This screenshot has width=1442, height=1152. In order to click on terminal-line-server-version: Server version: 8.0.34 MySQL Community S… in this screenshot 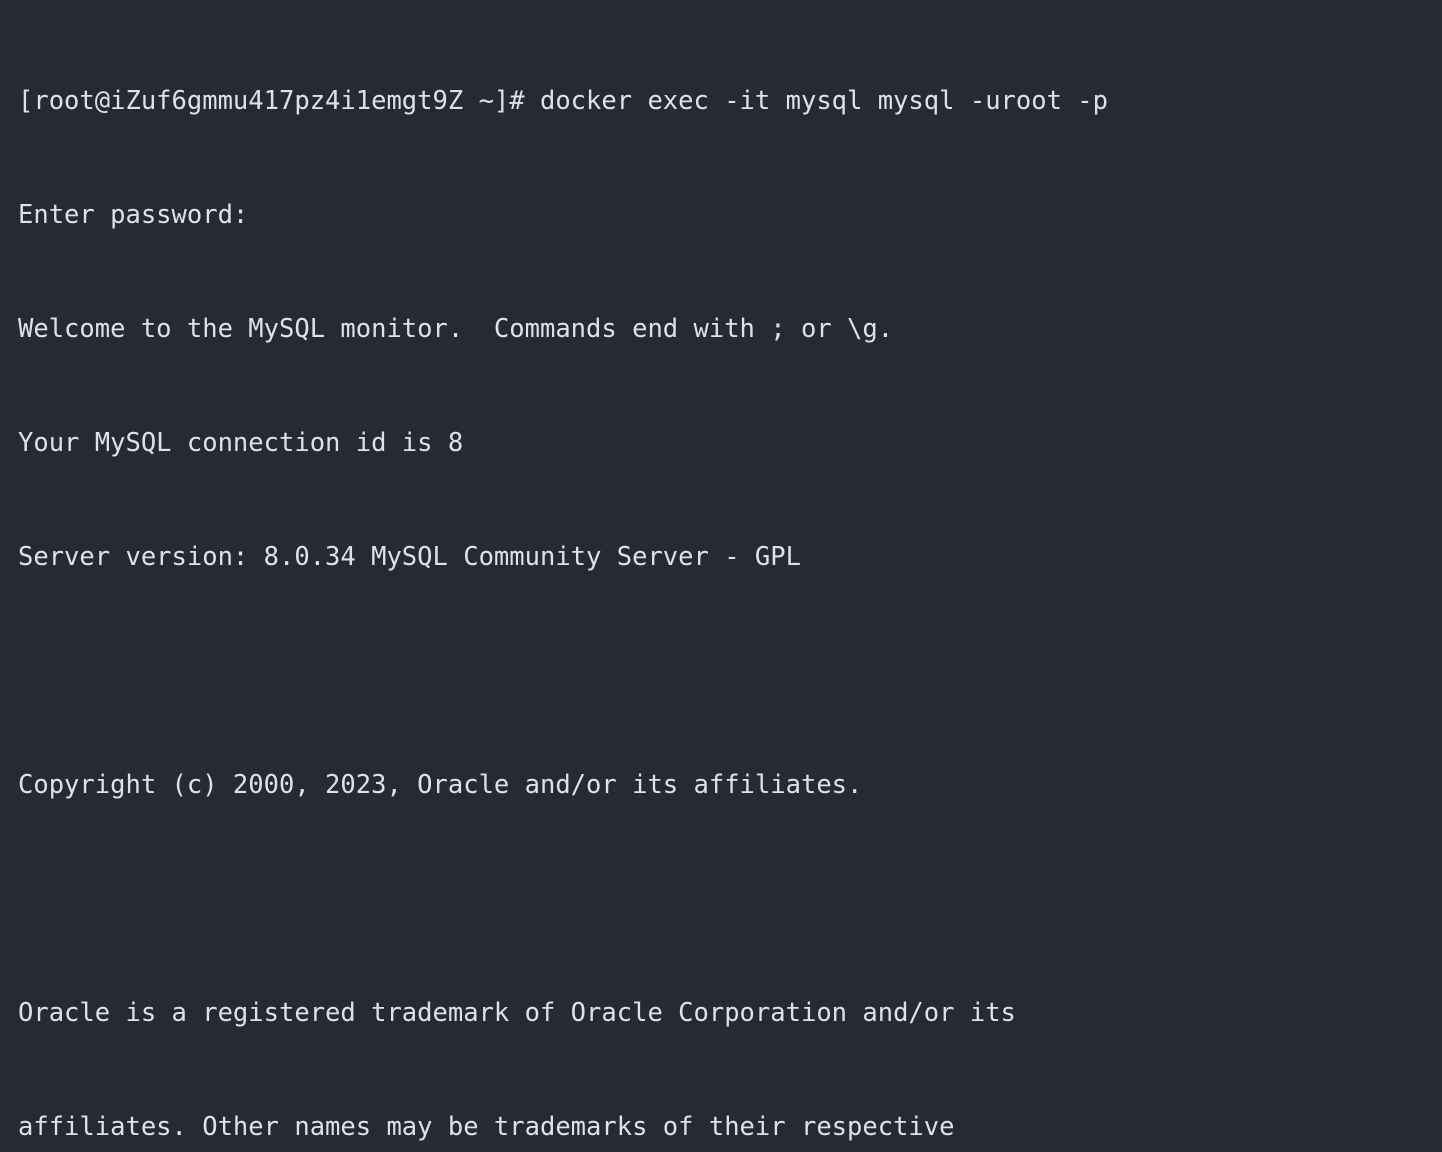, I will do `click(409, 557)`.